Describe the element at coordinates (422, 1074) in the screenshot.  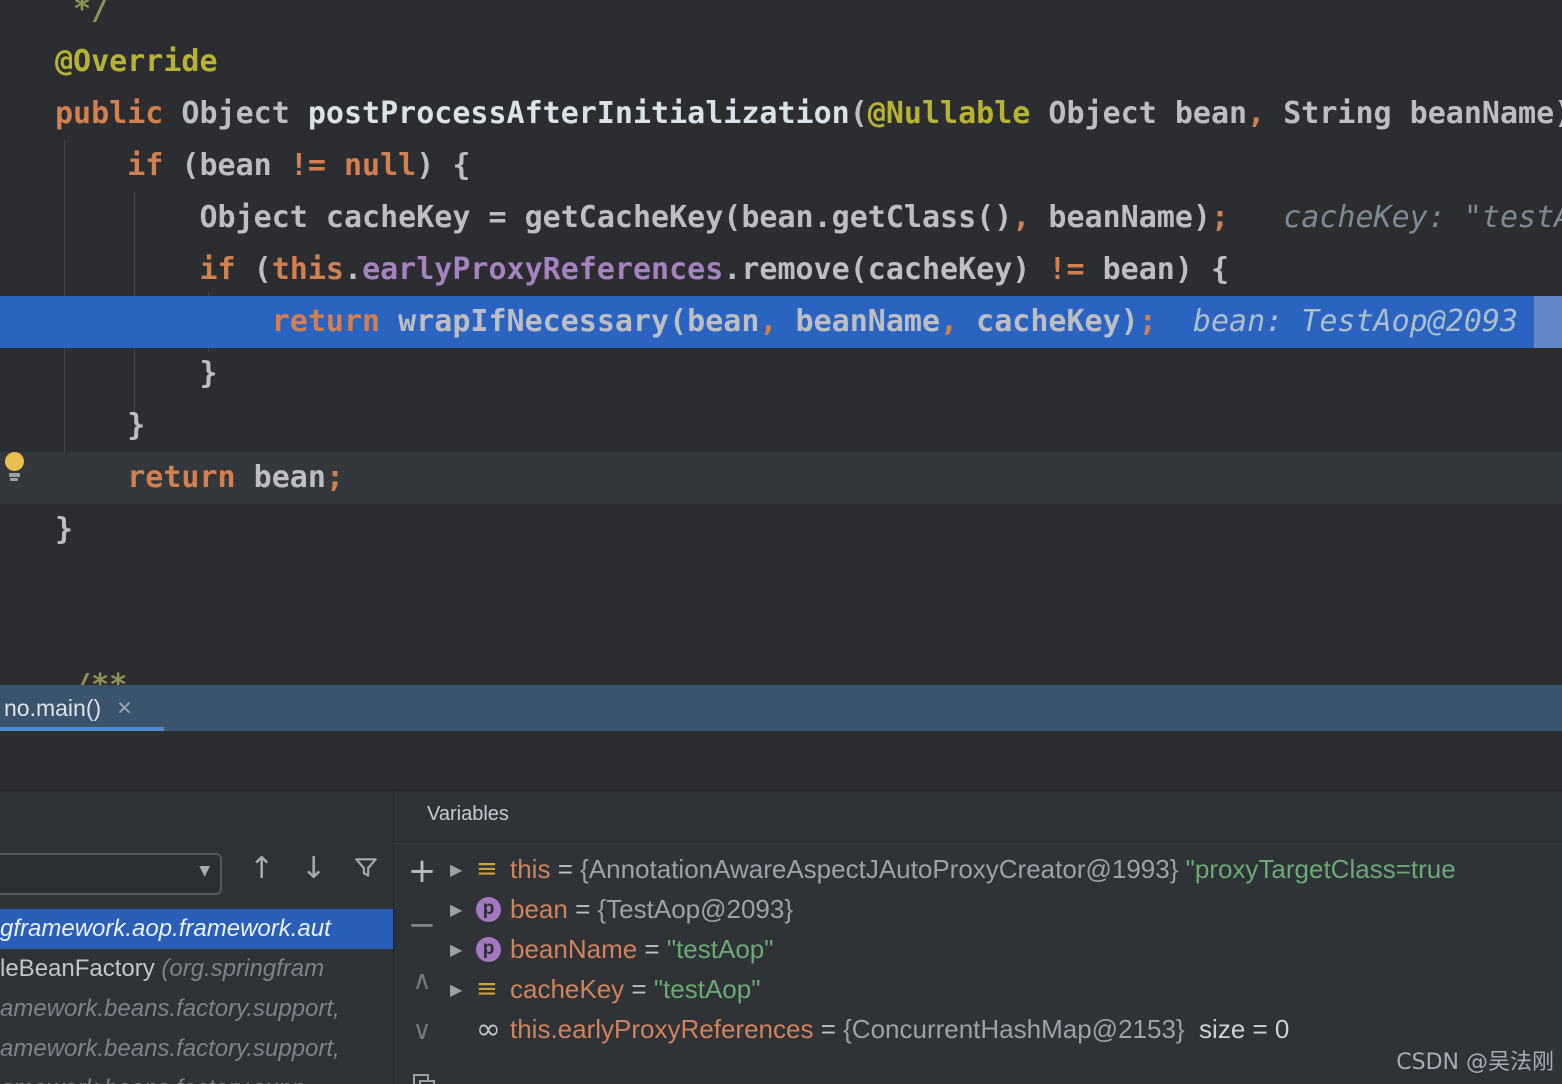
I see `copy-icon` at that location.